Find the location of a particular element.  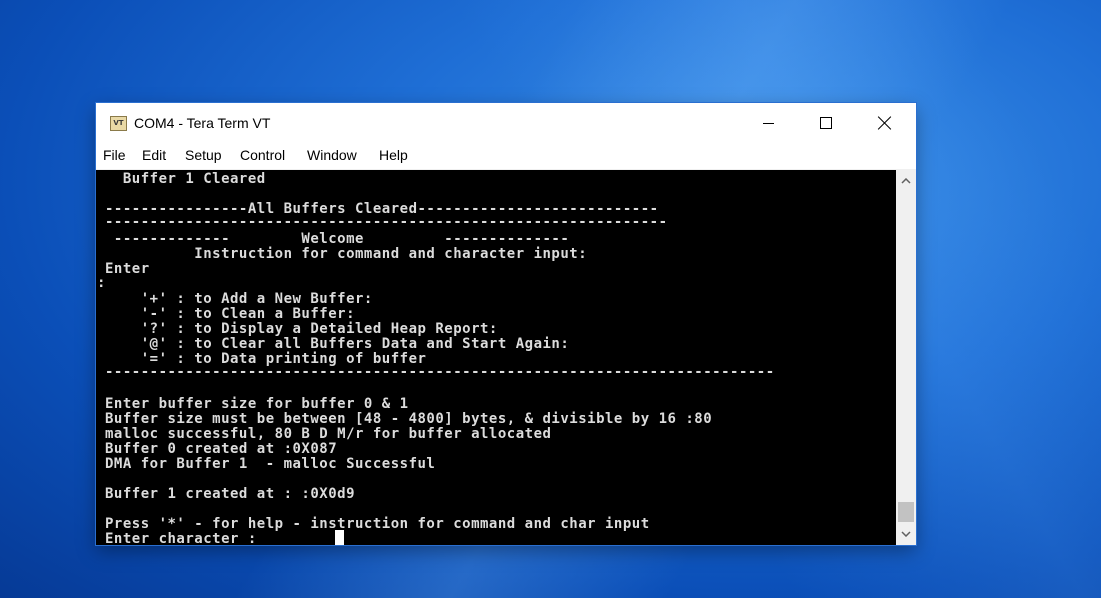

scroll-down-button is located at coordinates (906, 534).